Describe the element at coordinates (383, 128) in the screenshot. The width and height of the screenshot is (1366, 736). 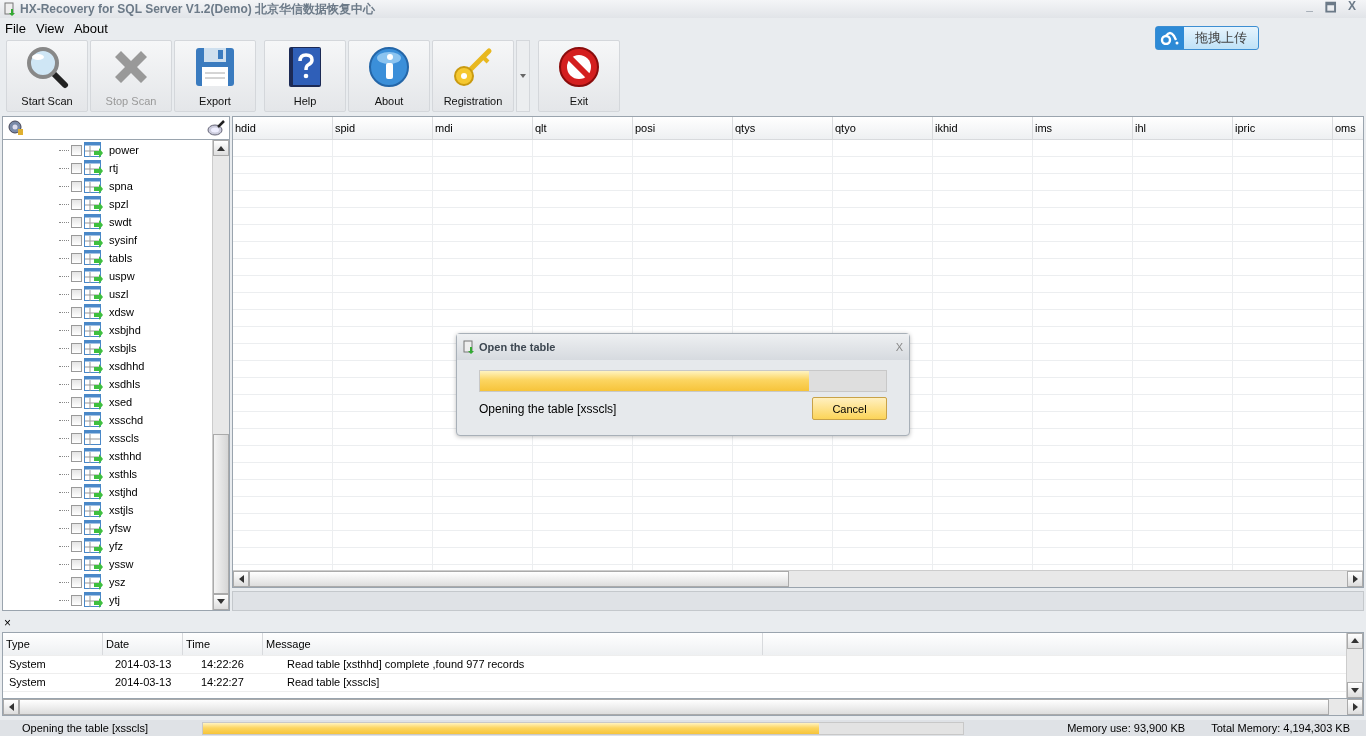
I see `column-header: spid` at that location.